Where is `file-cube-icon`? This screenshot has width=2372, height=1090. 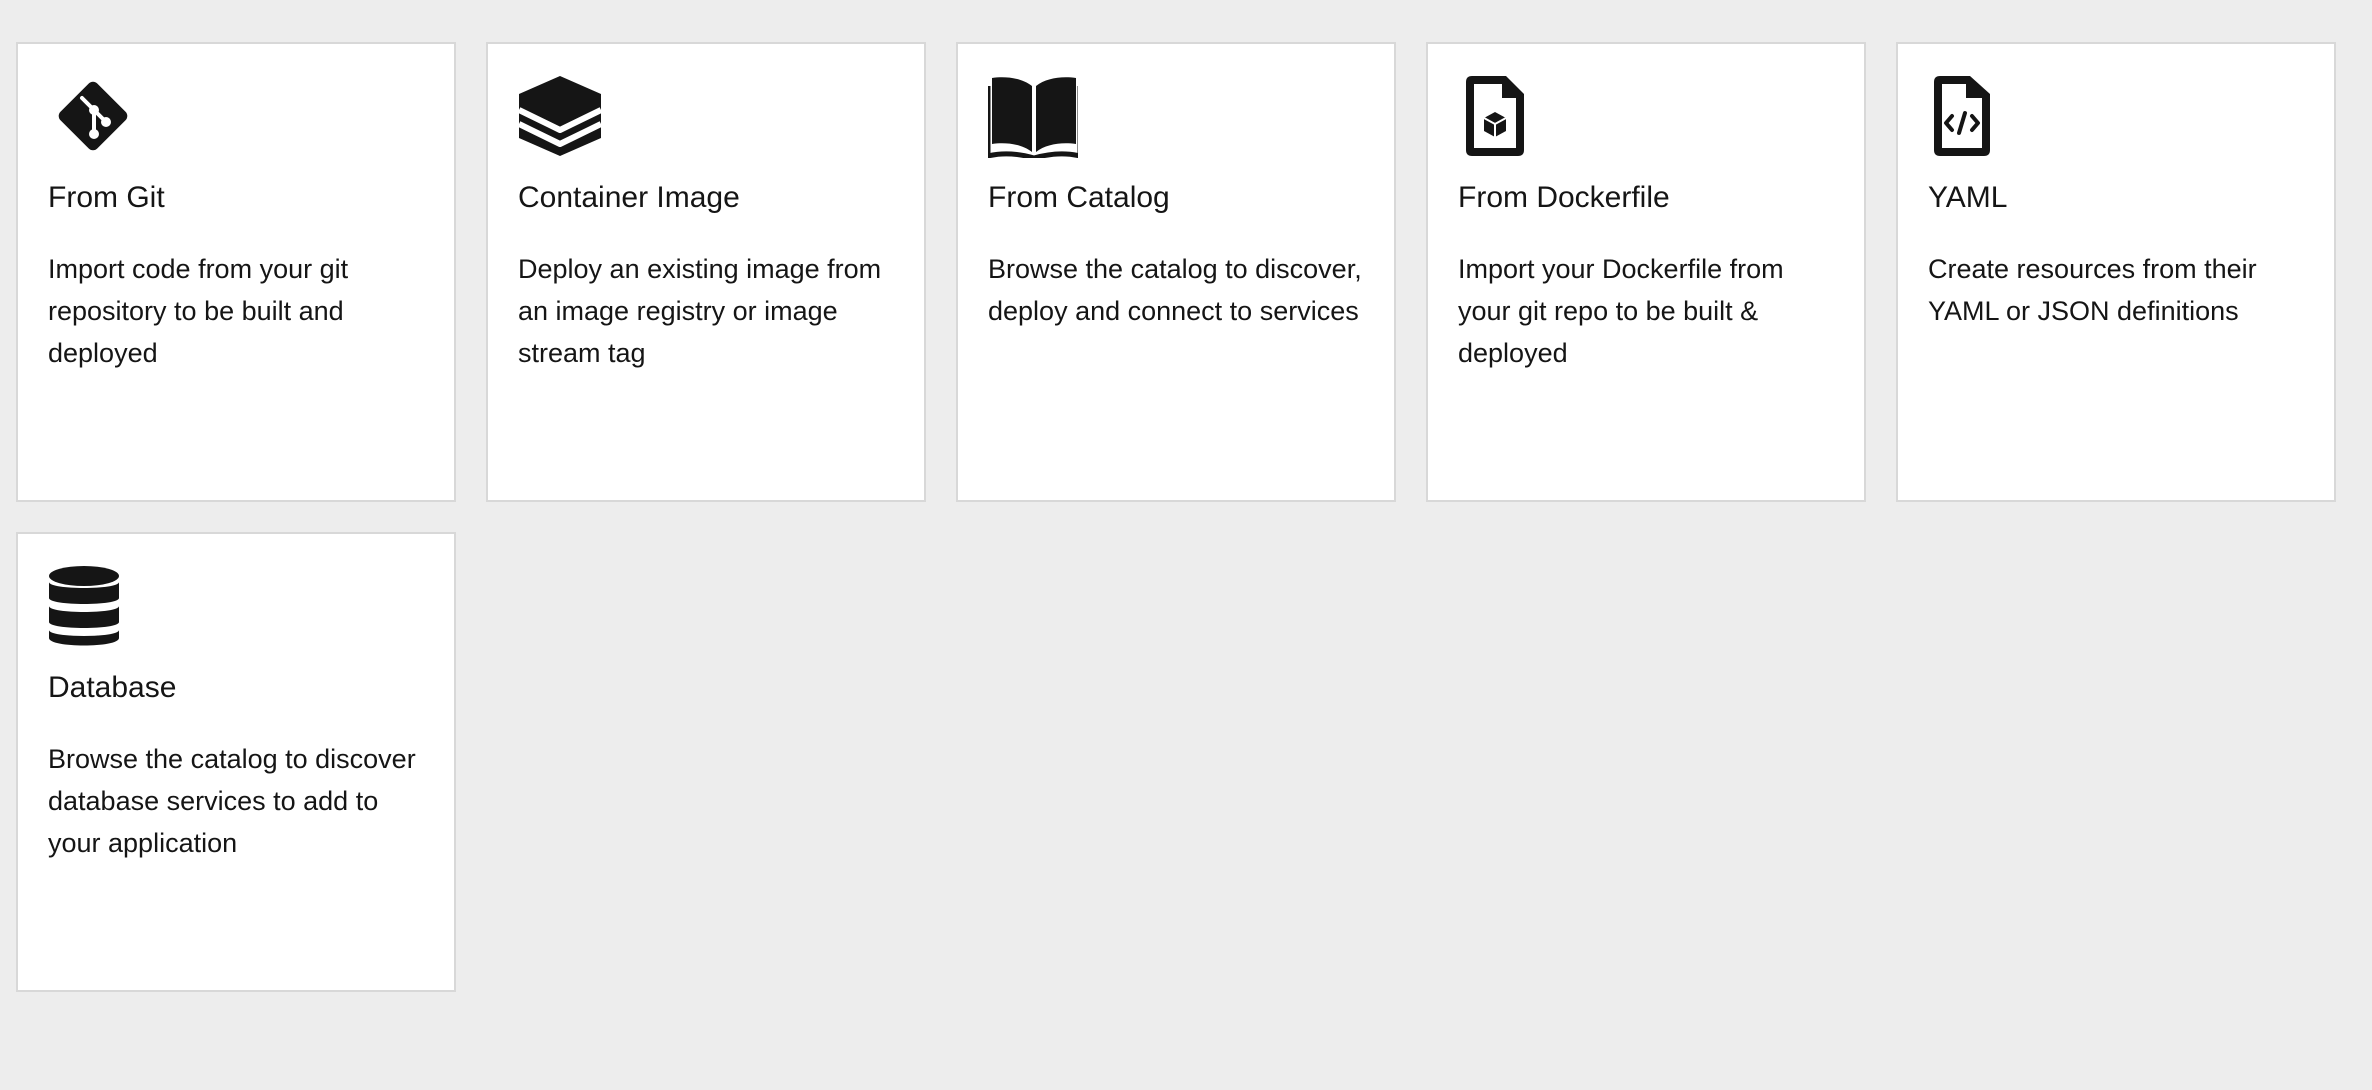
file-cube-icon is located at coordinates (1503, 116).